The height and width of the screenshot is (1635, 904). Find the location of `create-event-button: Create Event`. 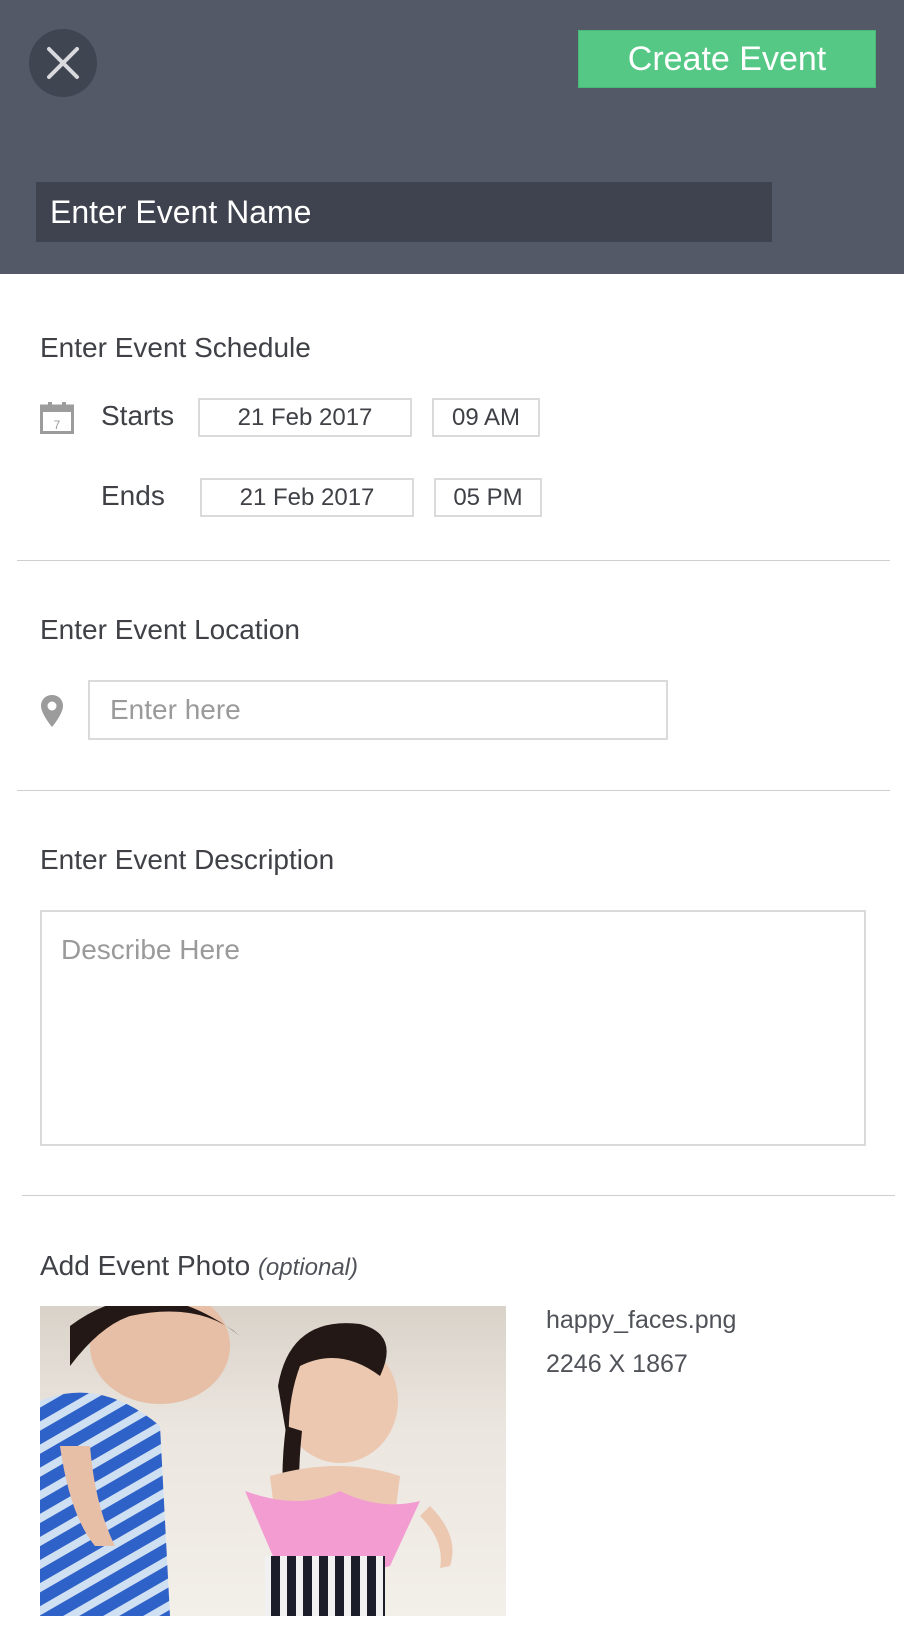

create-event-button: Create Event is located at coordinates (727, 59).